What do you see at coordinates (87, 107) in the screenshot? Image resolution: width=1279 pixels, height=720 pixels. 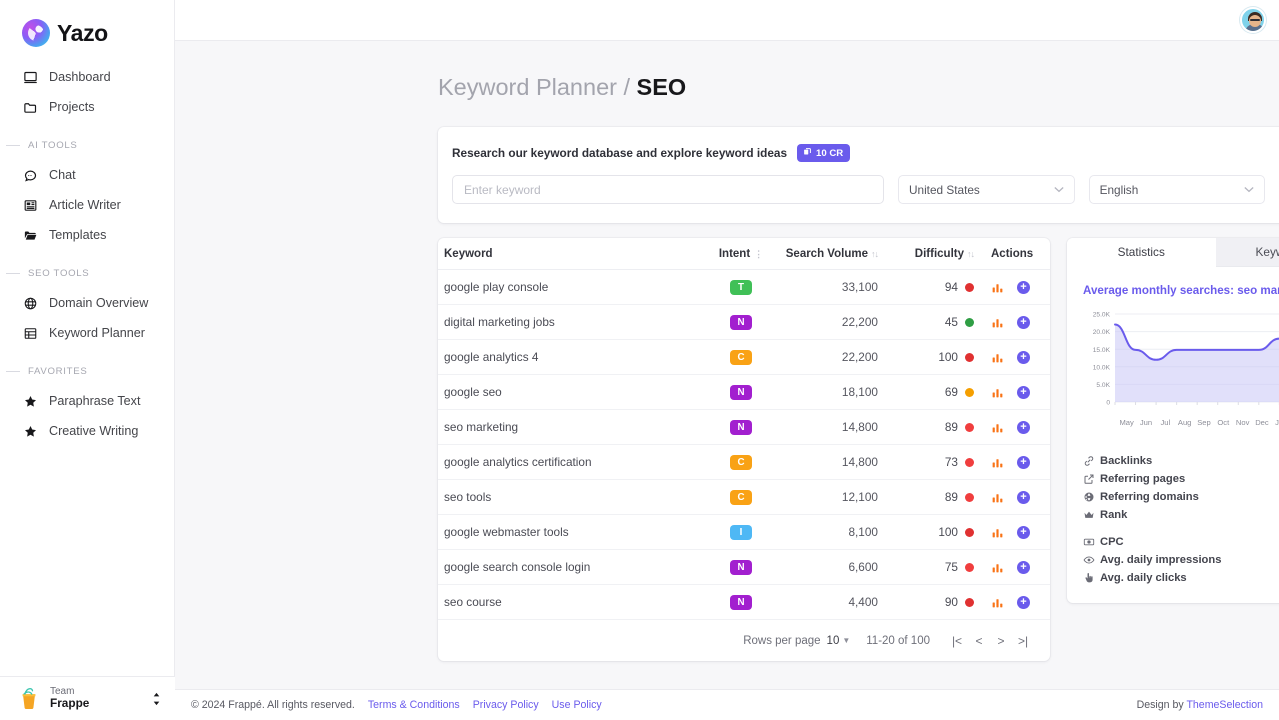 I see `sidebar-item-projects: Projects` at bounding box center [87, 107].